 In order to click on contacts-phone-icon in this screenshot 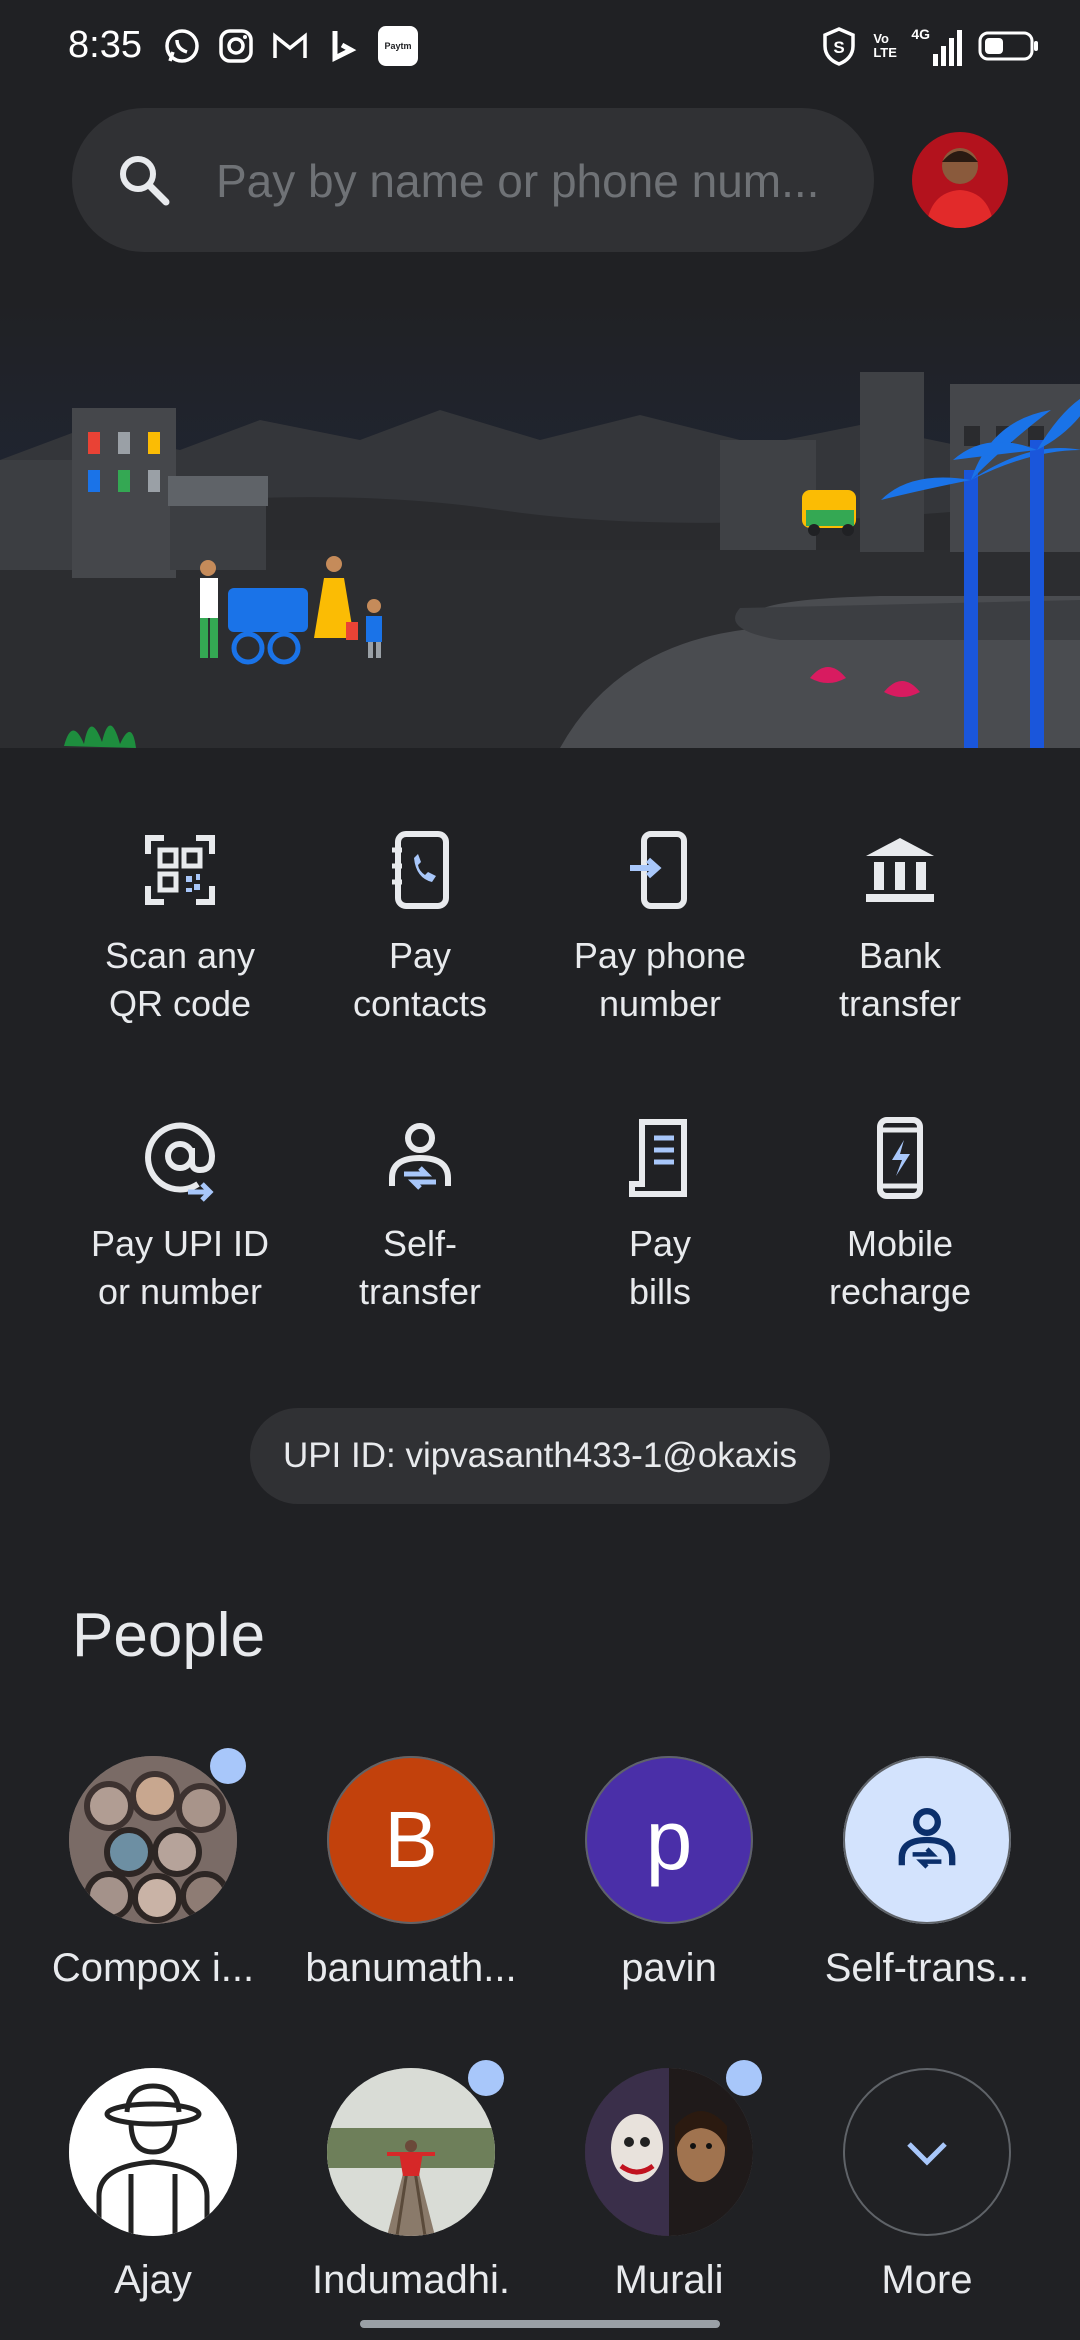, I will do `click(420, 870)`.